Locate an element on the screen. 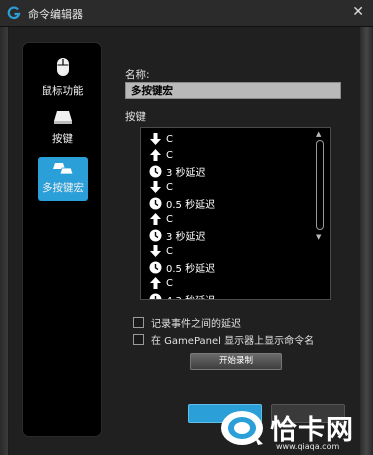  record-delays-checkbox is located at coordinates (138, 322).